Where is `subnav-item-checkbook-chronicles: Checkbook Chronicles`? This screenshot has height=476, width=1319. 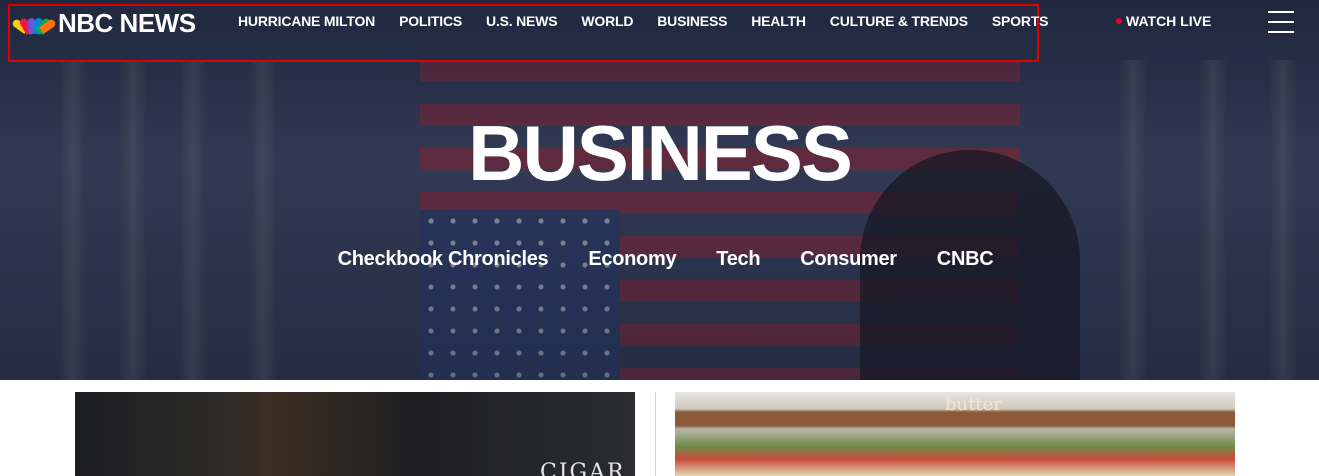 subnav-item-checkbook-chronicles: Checkbook Chronicles is located at coordinates (443, 259).